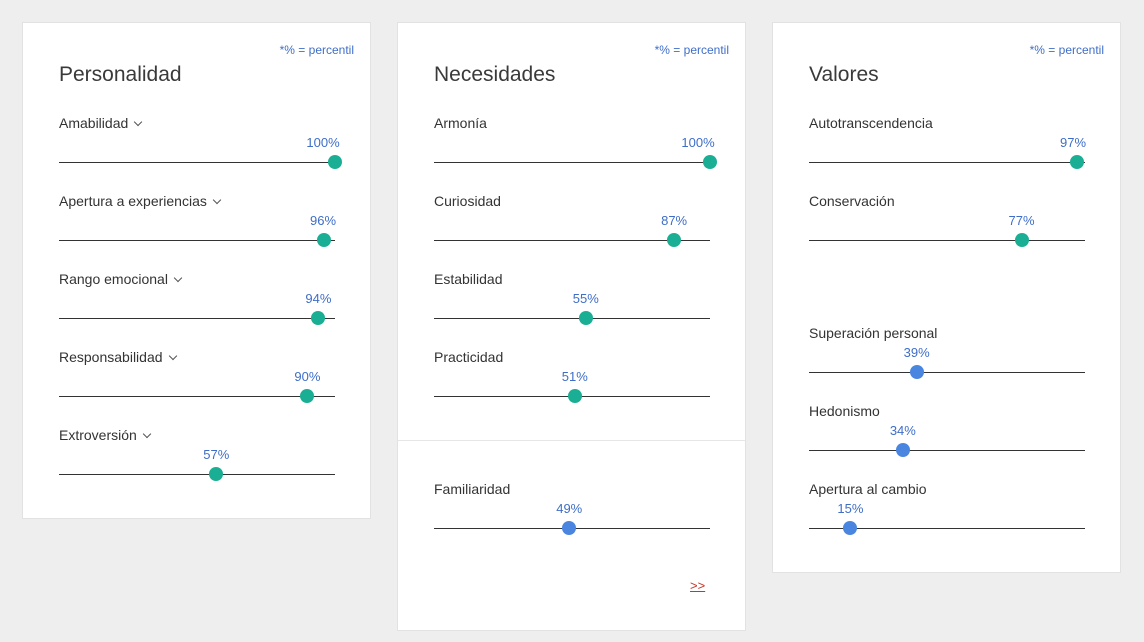 This screenshot has width=1144, height=642. What do you see at coordinates (947, 521) in the screenshot?
I see `trait-apertura-al-cambio: Apertura al cambio 15%` at bounding box center [947, 521].